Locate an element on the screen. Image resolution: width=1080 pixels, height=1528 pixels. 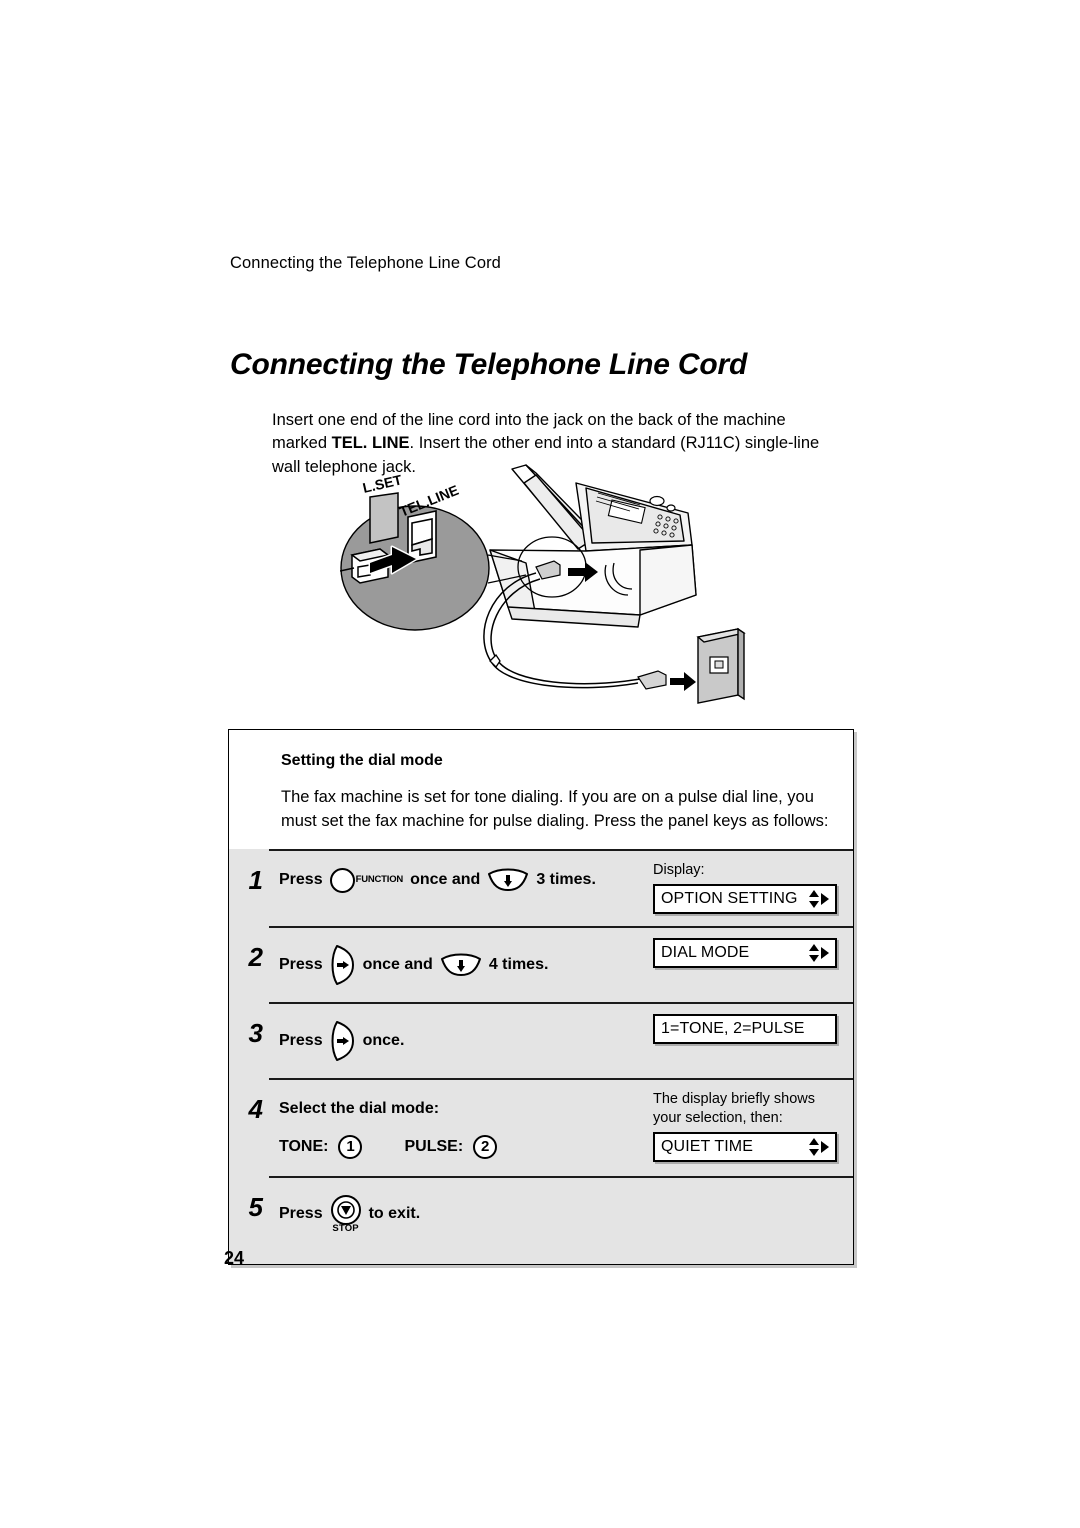
step-instruction: Select the dial mode: TONE: 1 PULSE: 2 is located at coordinates (461, 1127).